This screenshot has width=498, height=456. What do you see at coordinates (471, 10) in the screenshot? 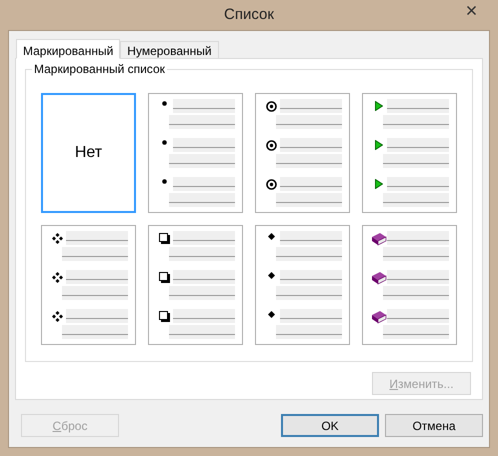
I see `close-icon` at bounding box center [471, 10].